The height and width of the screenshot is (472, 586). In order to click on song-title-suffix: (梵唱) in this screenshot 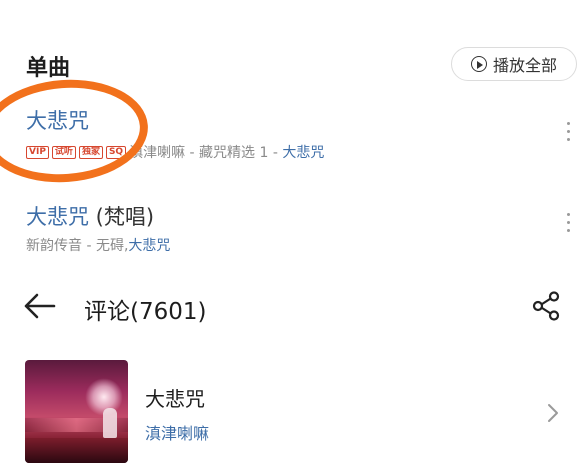, I will do `click(122, 217)`.